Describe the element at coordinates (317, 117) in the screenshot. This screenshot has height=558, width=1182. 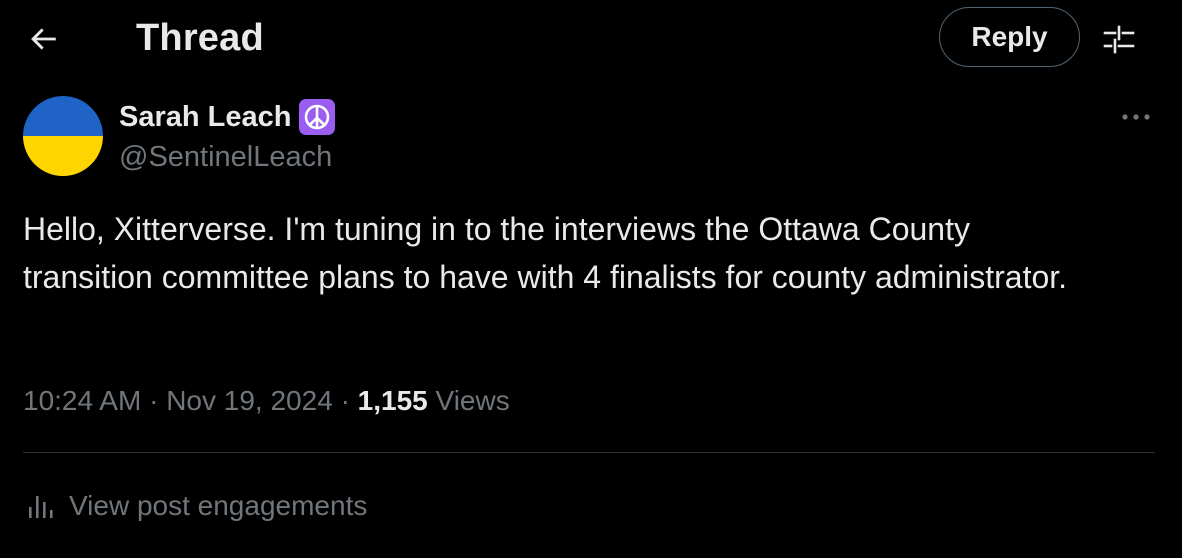
I see `peace-symbol-icon` at that location.